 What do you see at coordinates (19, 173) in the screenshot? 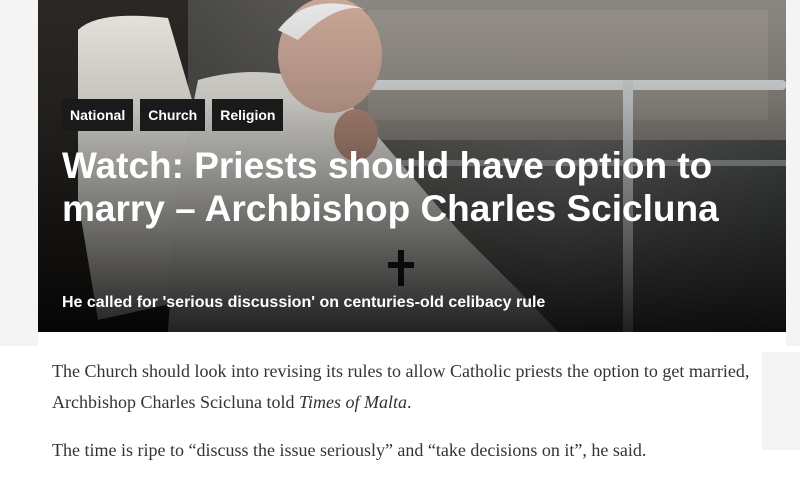
I see `left-gutter` at bounding box center [19, 173].